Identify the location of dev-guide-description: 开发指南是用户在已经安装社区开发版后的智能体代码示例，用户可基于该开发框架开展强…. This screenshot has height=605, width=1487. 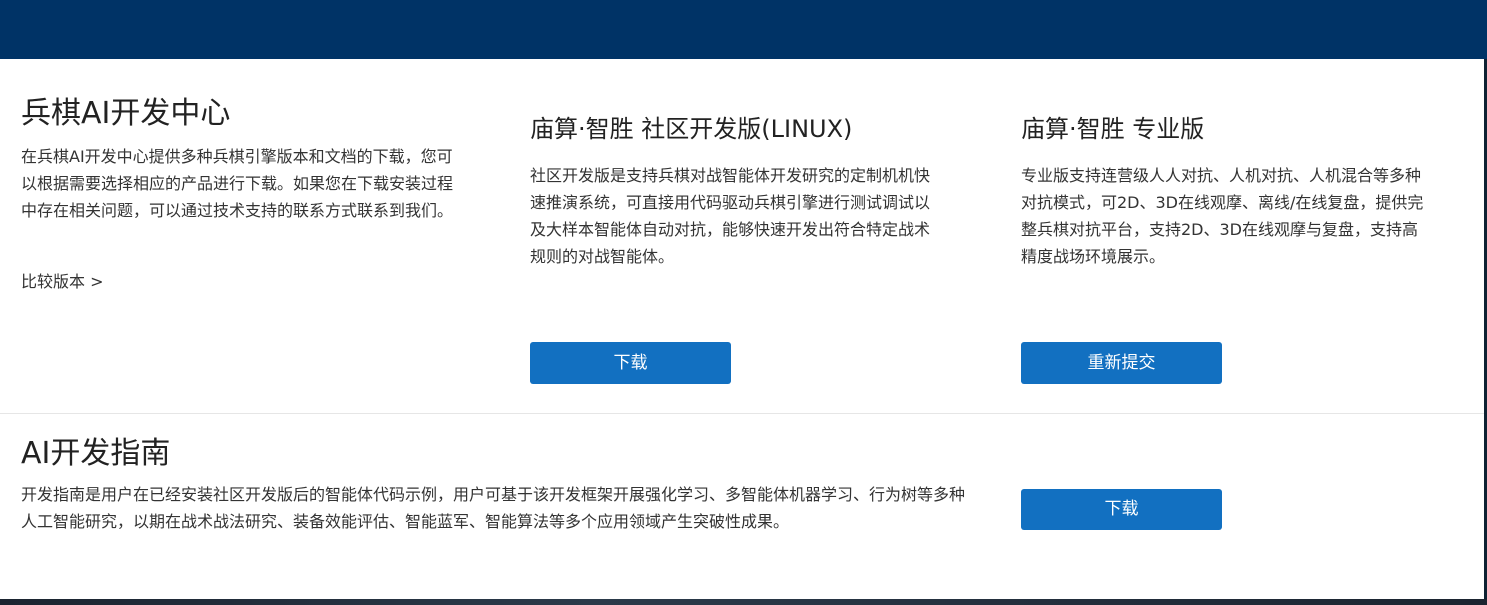
(493, 508).